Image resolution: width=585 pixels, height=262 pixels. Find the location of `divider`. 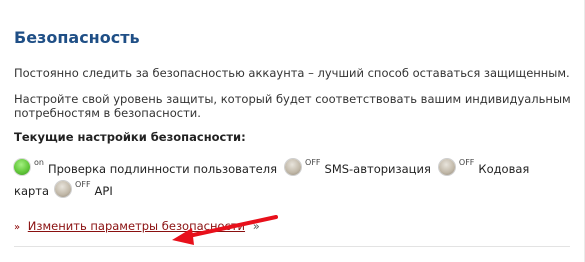

divider is located at coordinates (292, 246).